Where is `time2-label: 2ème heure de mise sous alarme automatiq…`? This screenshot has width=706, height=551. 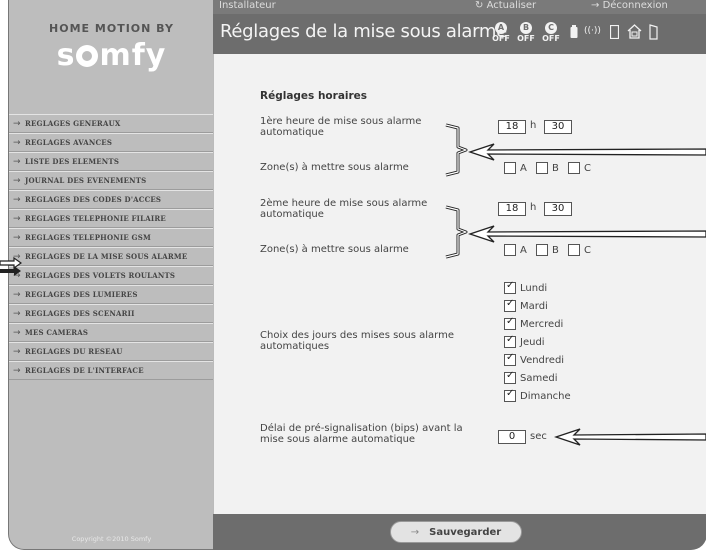 time2-label: 2ème heure de mise sous alarme automatiq… is located at coordinates (344, 209).